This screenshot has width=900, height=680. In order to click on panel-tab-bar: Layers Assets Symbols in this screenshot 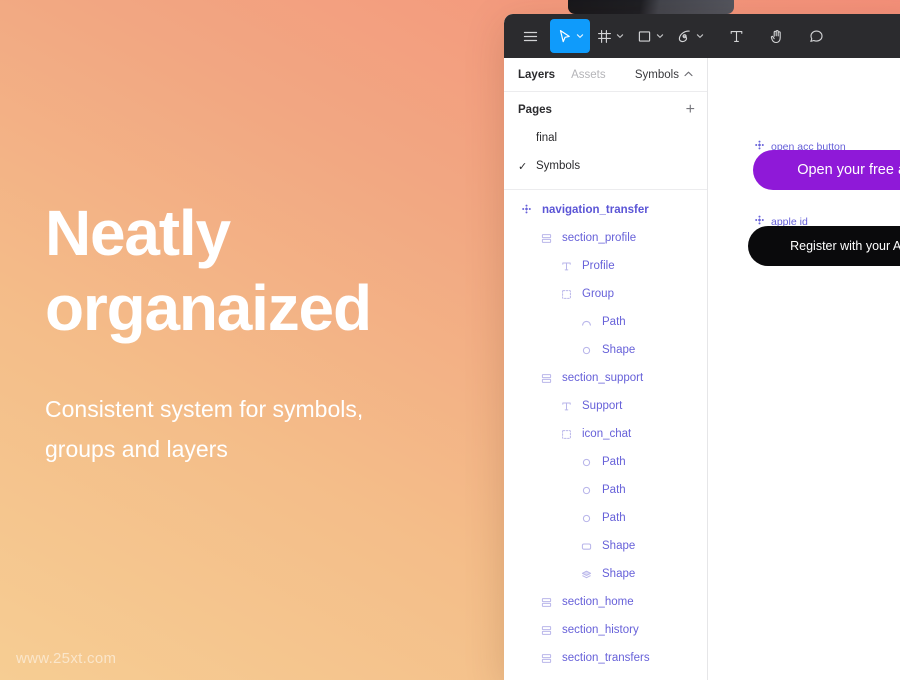, I will do `click(605, 75)`.